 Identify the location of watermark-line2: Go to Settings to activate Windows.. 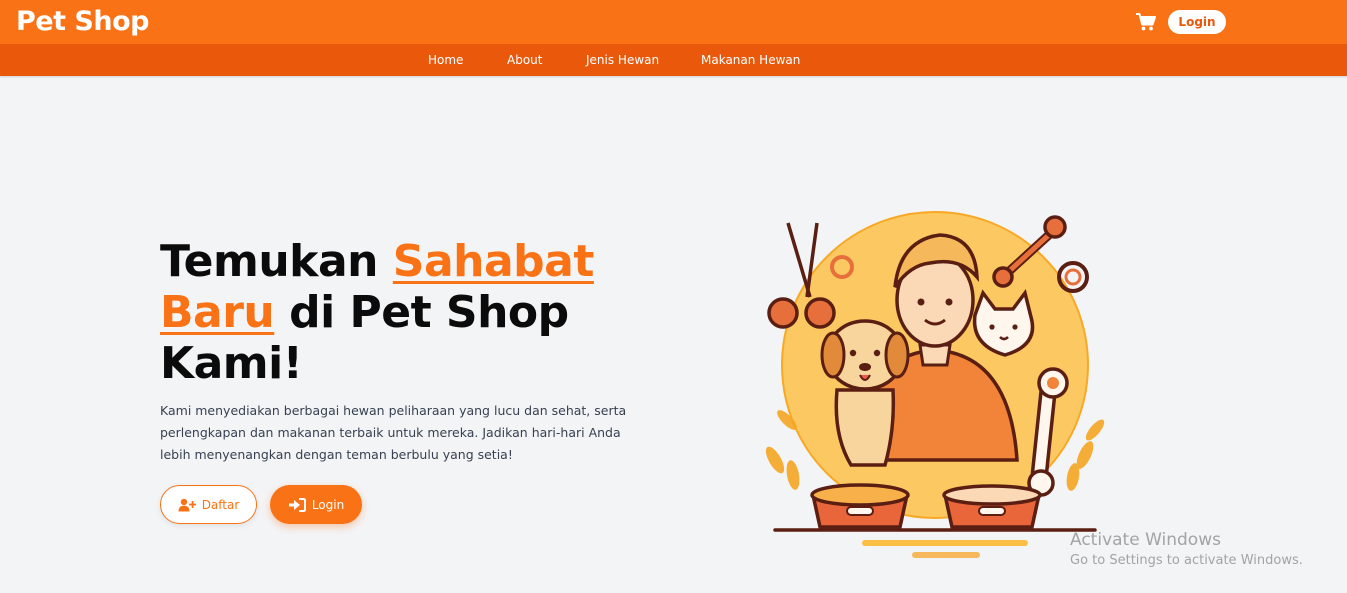
(1186, 560).